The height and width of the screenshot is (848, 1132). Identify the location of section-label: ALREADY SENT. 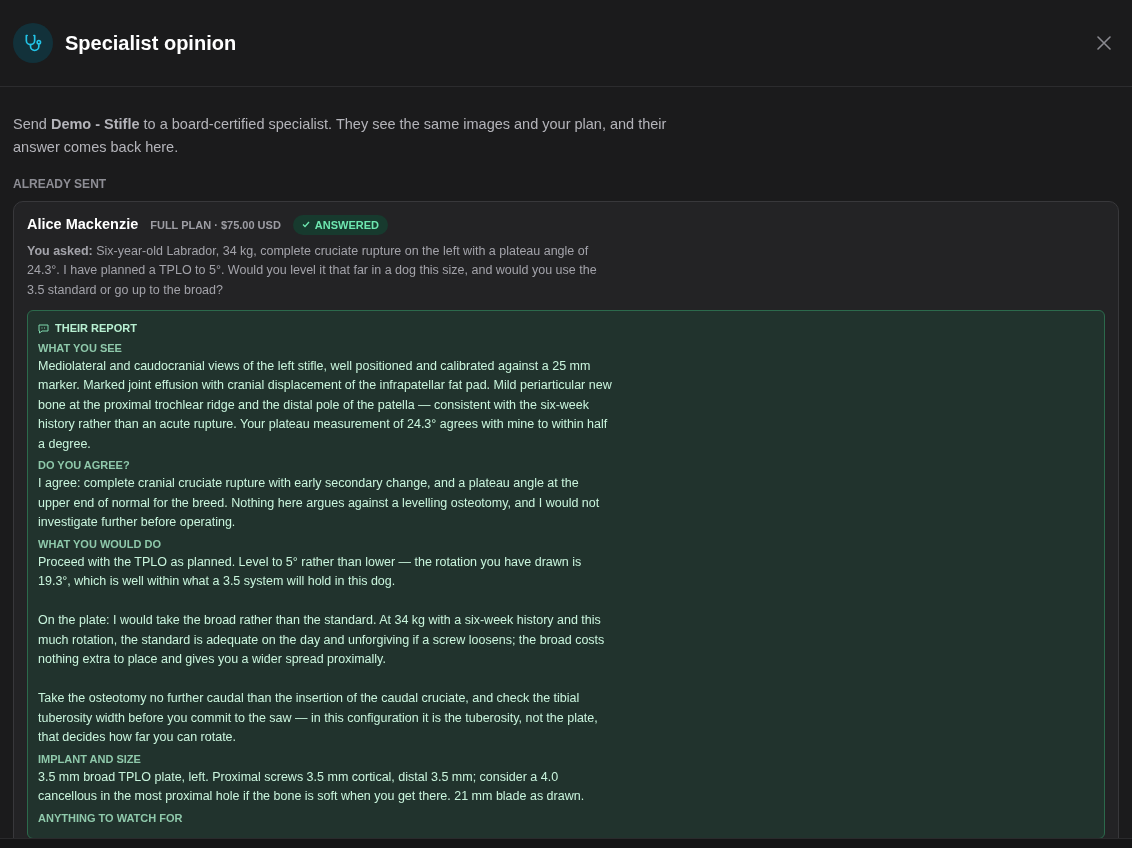
(60, 184).